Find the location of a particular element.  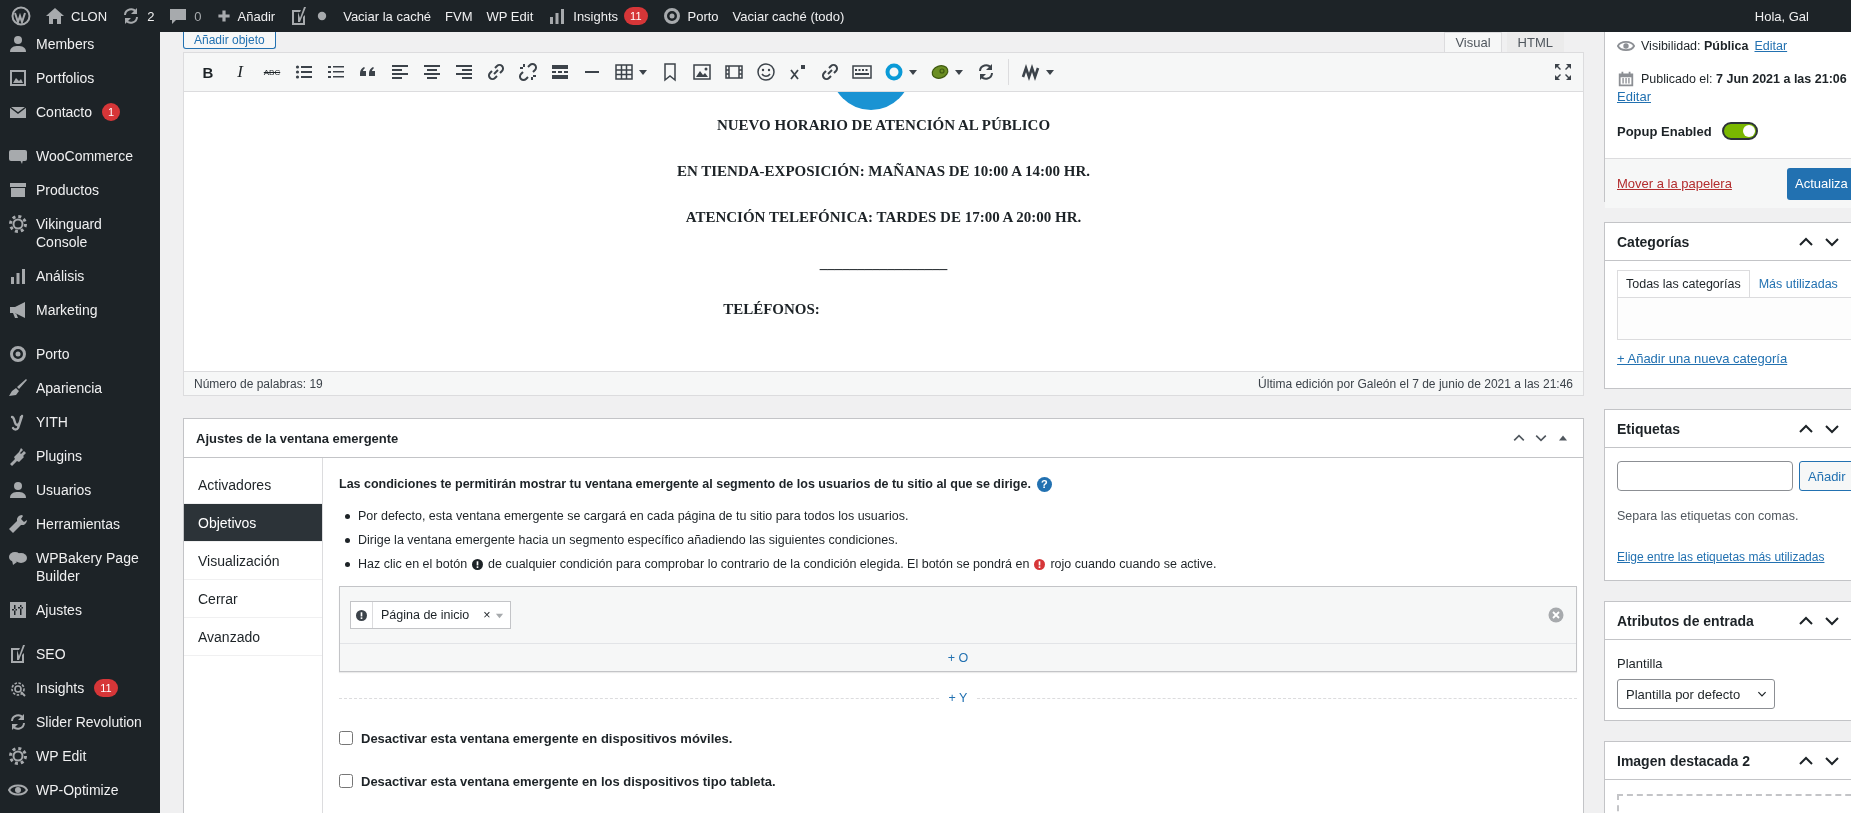

sidebar-item: Slider Revolution is located at coordinates (80, 722).